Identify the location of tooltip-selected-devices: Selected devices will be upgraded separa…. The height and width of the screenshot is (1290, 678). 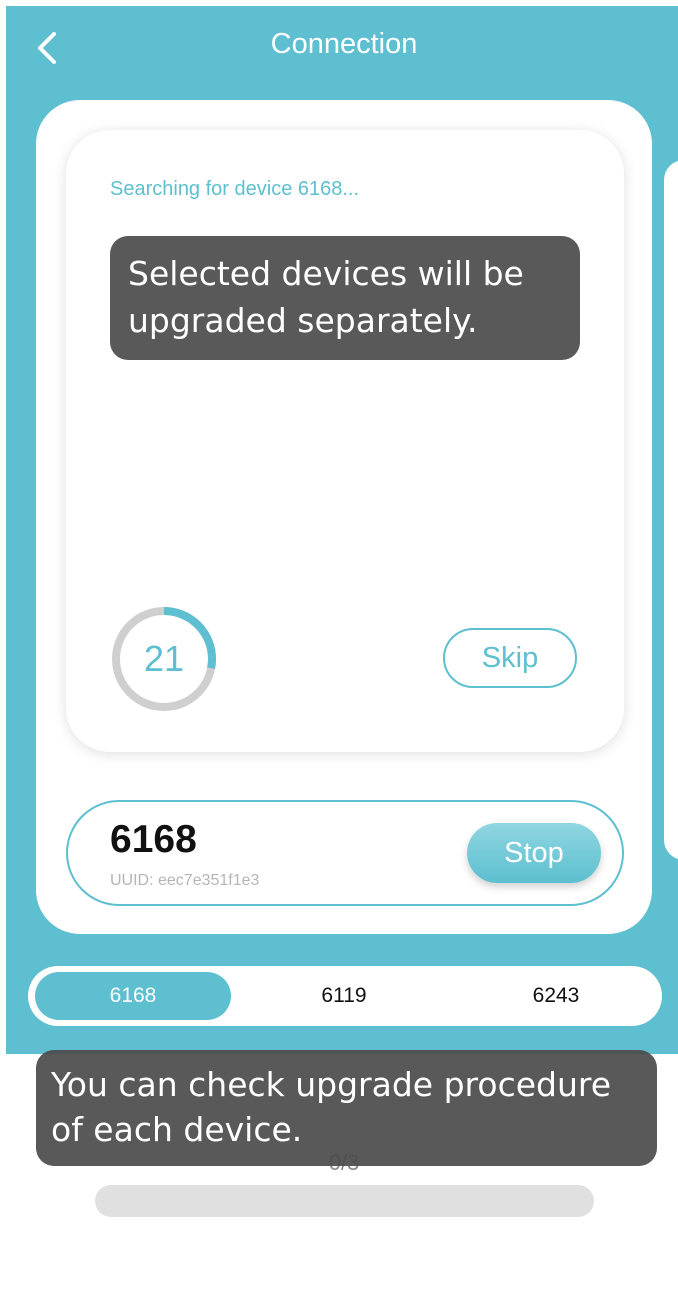
(345, 298).